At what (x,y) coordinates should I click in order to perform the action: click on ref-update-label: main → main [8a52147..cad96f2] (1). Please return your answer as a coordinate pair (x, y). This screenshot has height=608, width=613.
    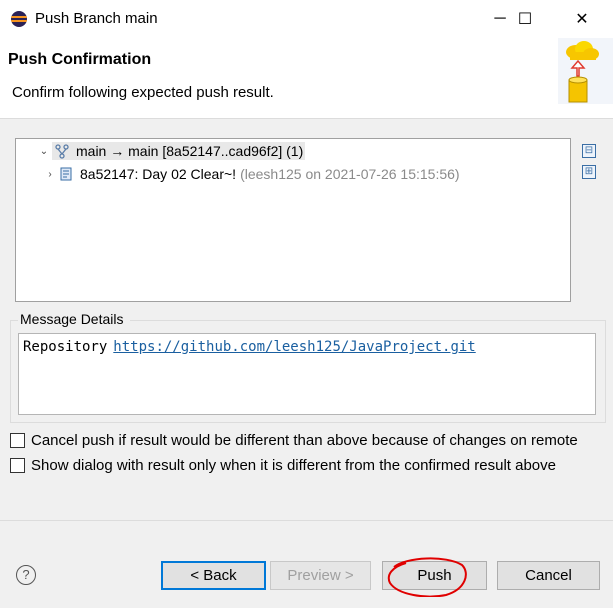
    Looking at the image, I should click on (190, 151).